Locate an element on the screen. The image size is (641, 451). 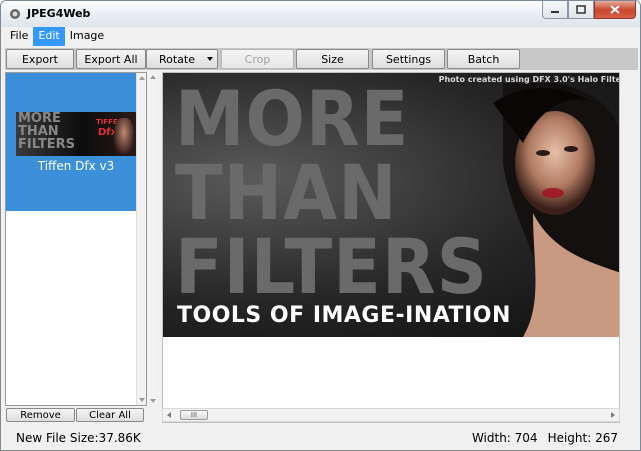
rotate-button: Rotate is located at coordinates (182, 59).